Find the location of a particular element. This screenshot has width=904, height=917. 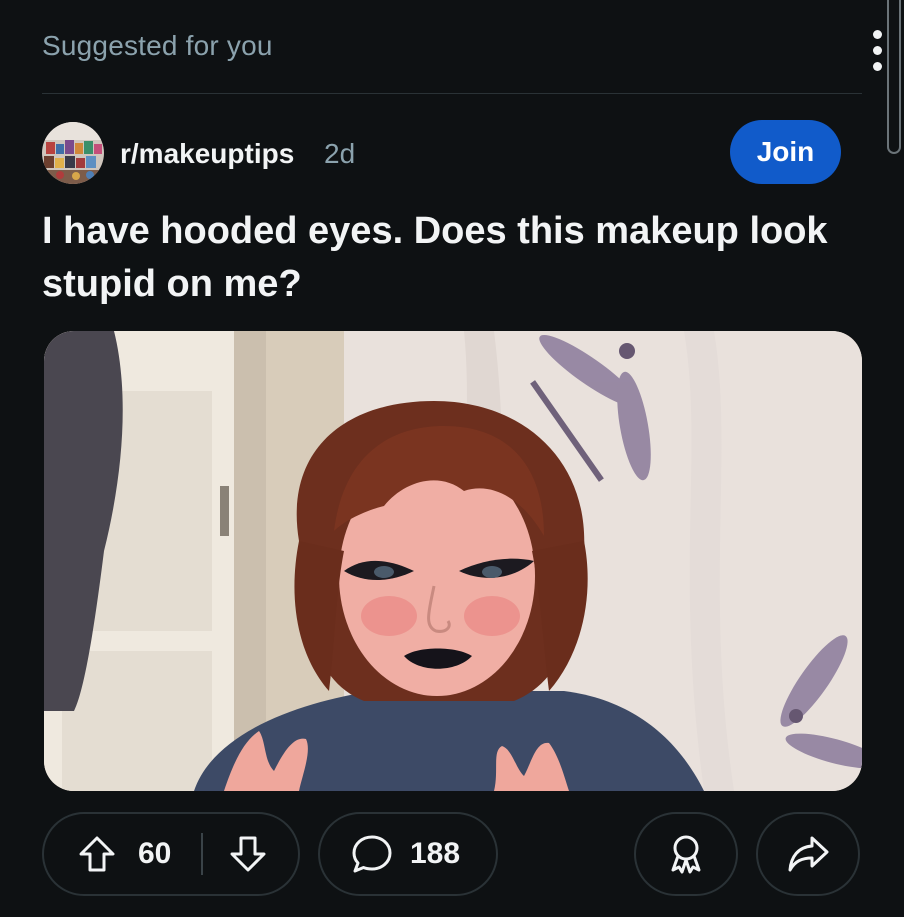

upvote-button is located at coordinates (97, 854).